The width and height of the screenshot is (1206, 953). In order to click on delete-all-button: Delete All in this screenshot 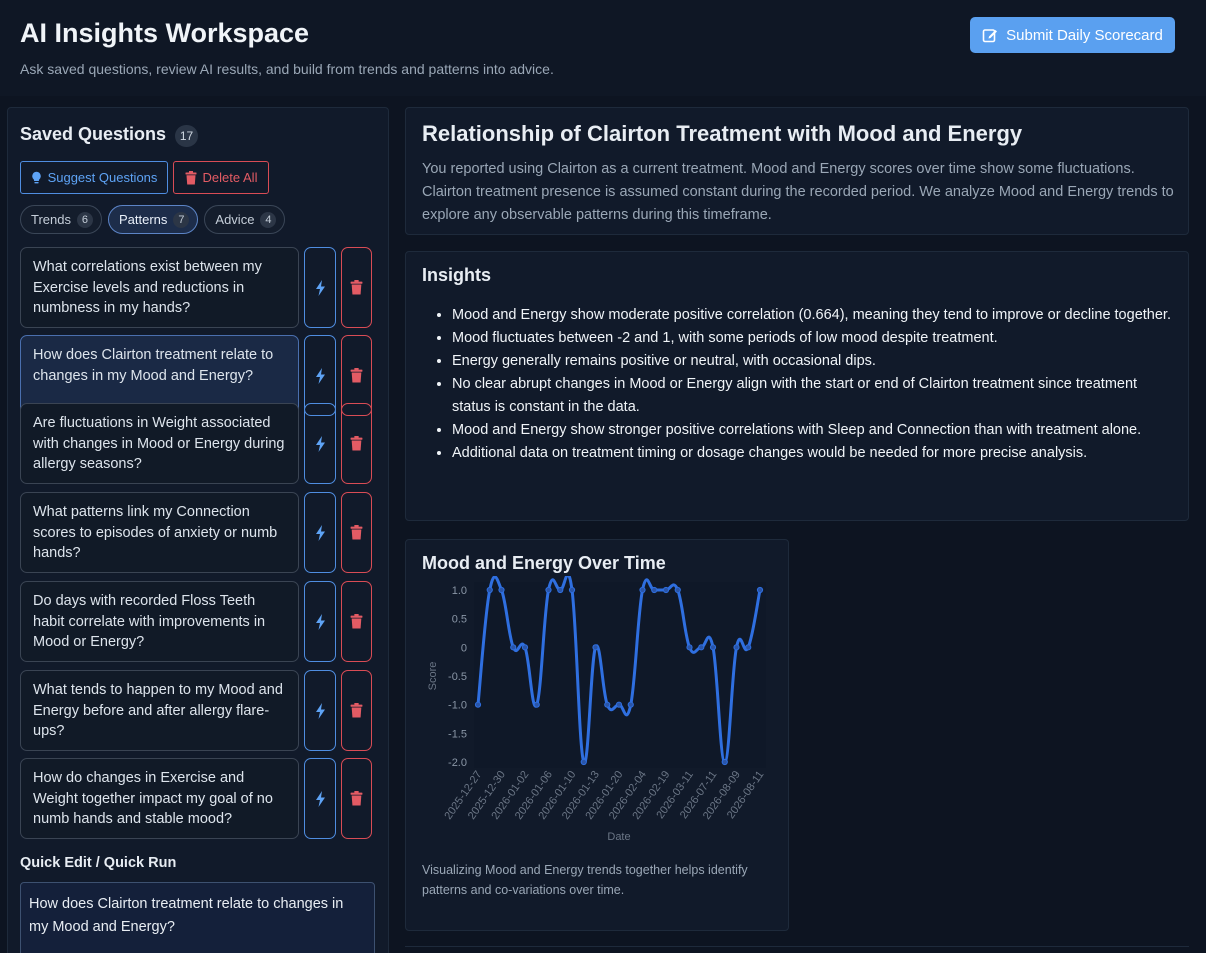, I will do `click(221, 177)`.